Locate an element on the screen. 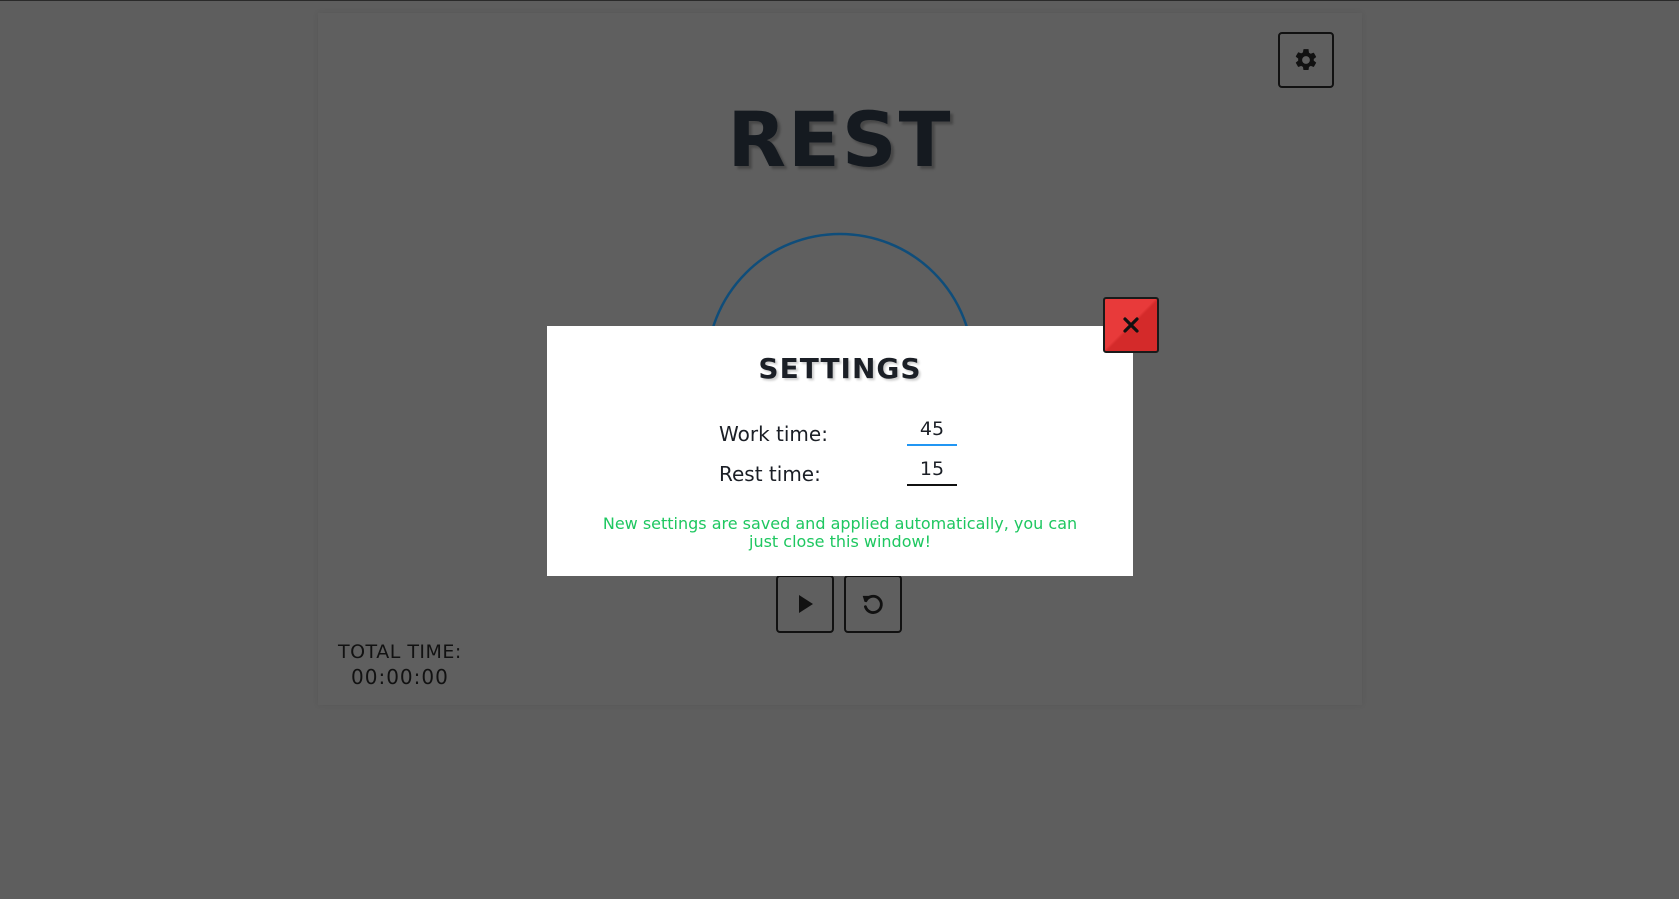 The image size is (1679, 899). reset-button is located at coordinates (873, 604).